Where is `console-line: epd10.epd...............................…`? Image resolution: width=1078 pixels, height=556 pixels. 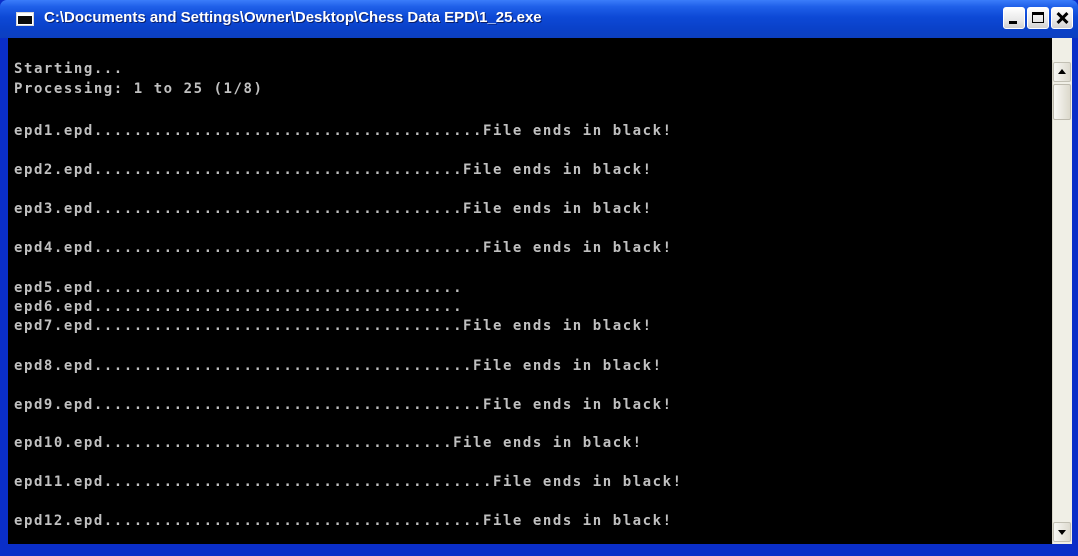
console-line: epd10.epd...............................… is located at coordinates (328, 443).